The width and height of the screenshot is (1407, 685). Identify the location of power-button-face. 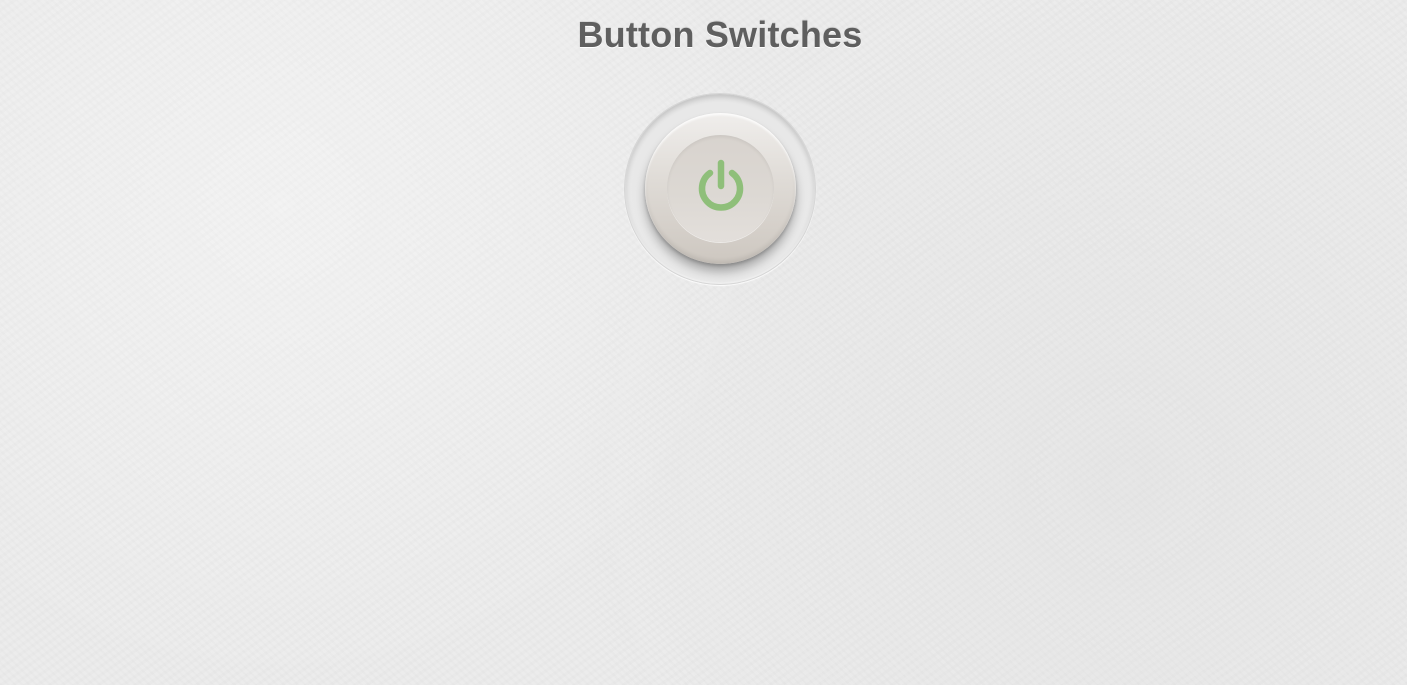
(720, 188).